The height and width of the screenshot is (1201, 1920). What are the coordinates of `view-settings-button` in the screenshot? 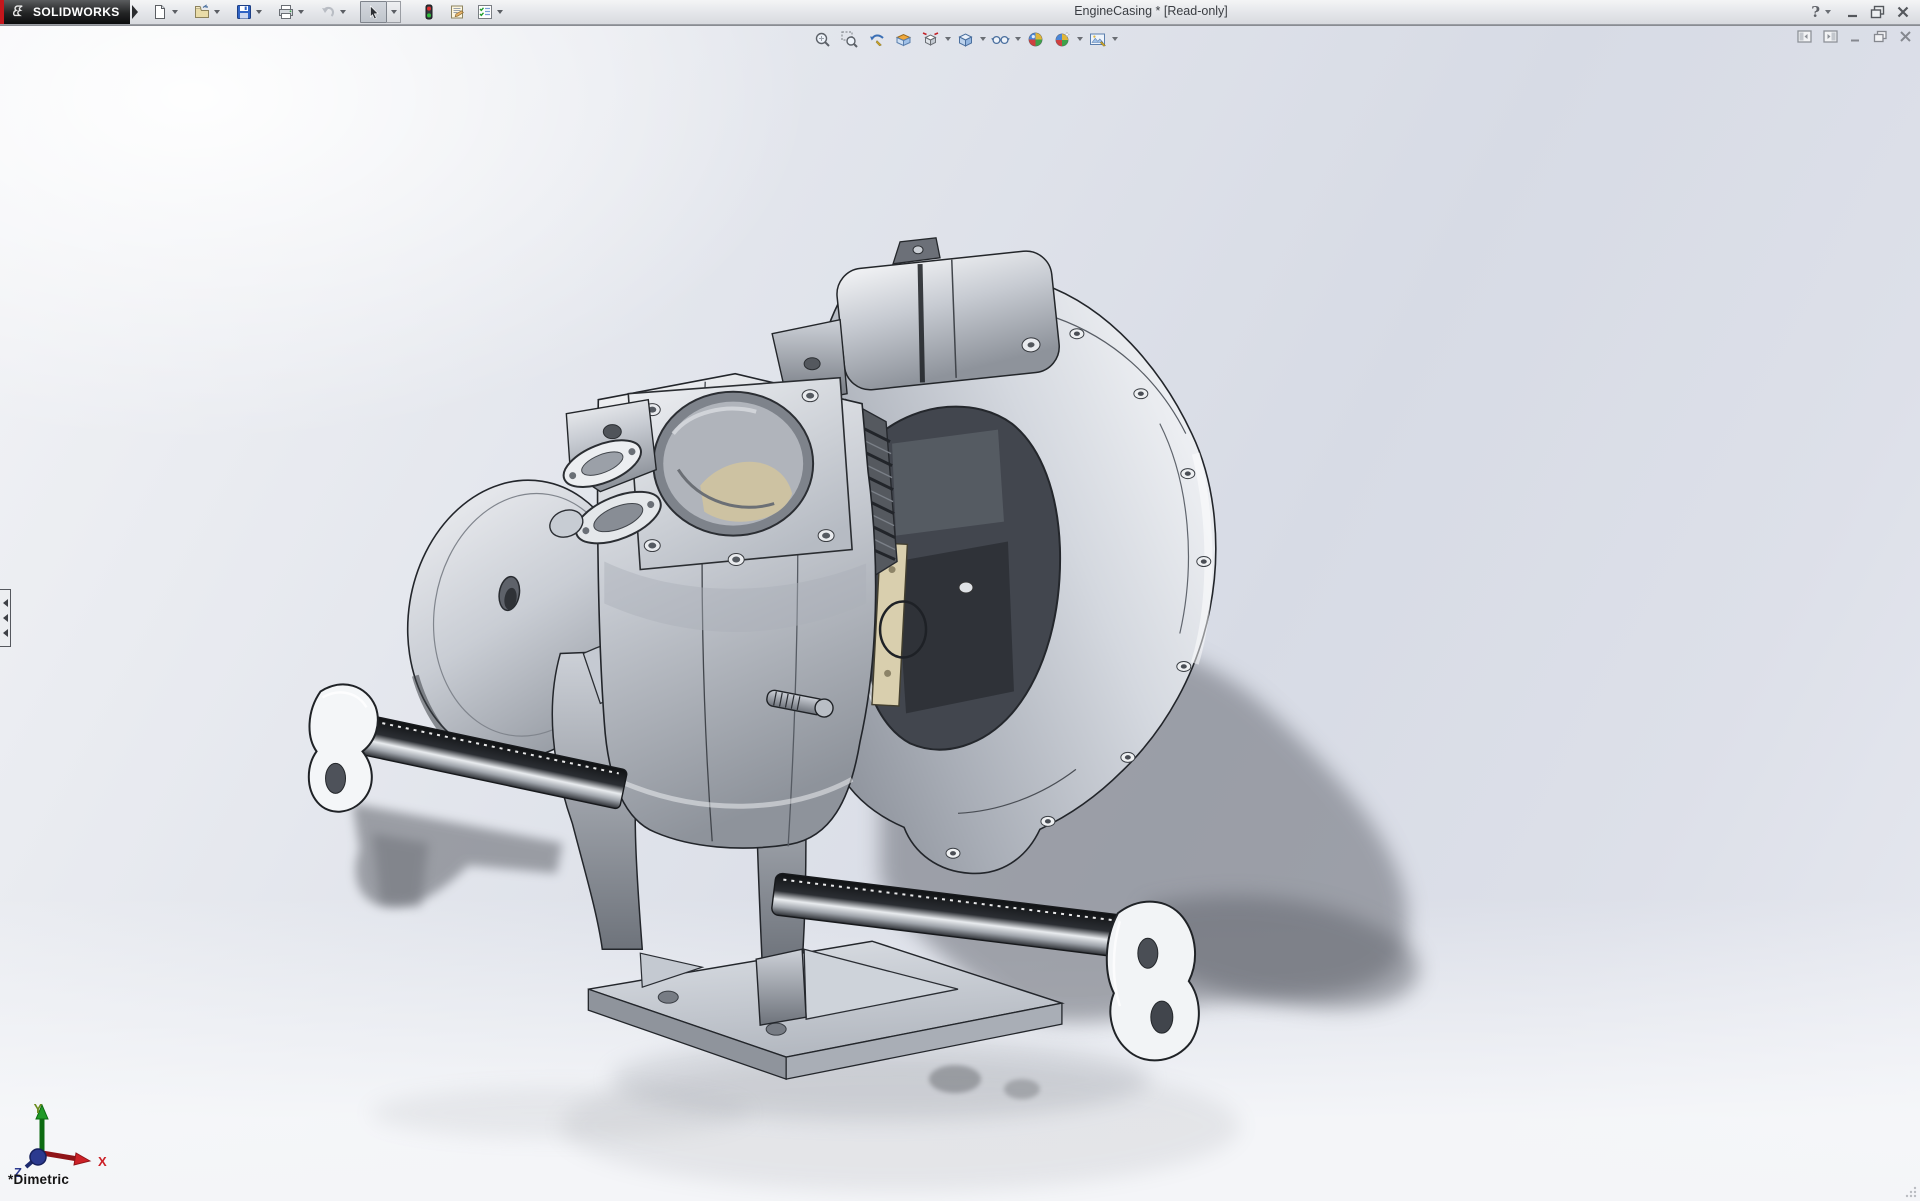 It's located at (1097, 39).